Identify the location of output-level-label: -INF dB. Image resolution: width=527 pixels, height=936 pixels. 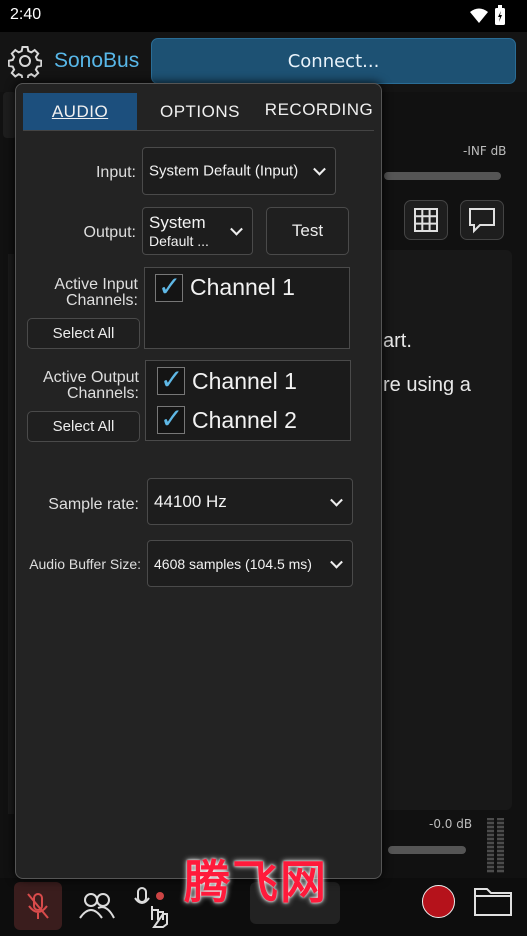
(485, 151).